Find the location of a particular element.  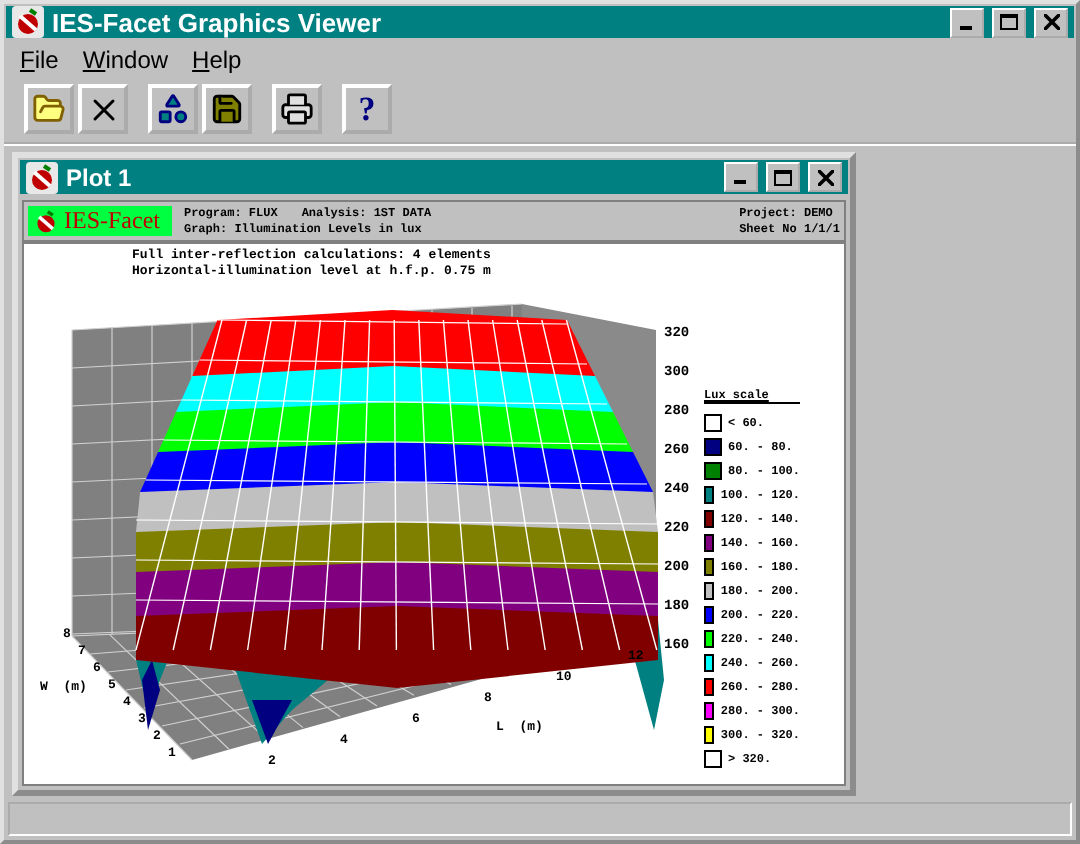

window-title: IES-Facet Graphics Viewer is located at coordinates (217, 22).